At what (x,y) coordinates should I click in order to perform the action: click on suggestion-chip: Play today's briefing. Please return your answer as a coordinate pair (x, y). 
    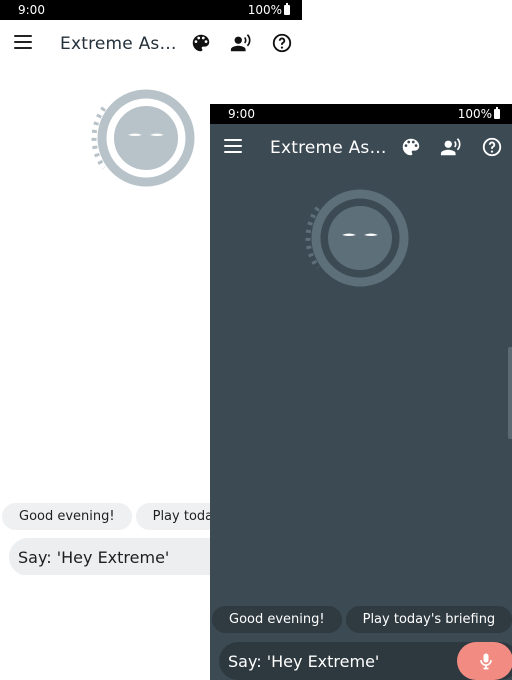
    Looking at the image, I should click on (428, 619).